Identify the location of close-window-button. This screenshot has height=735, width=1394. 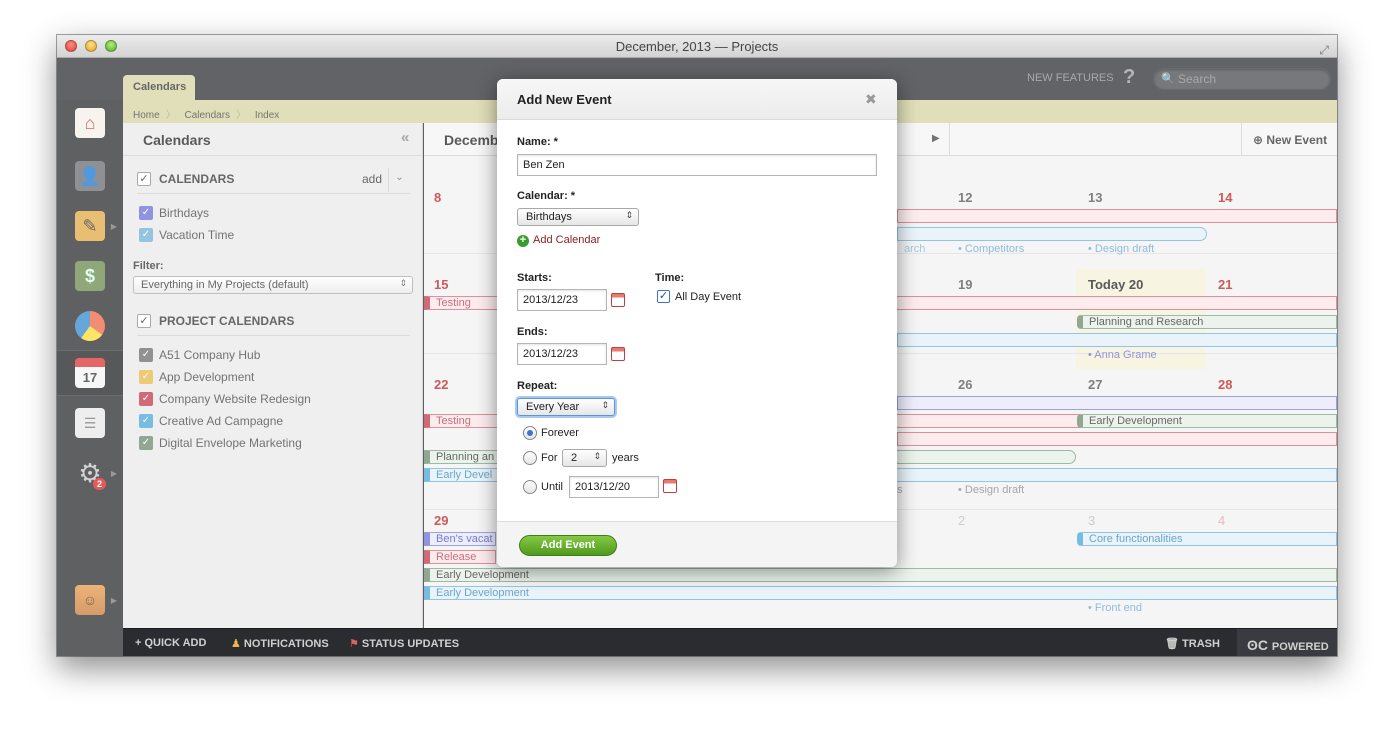
(71, 46).